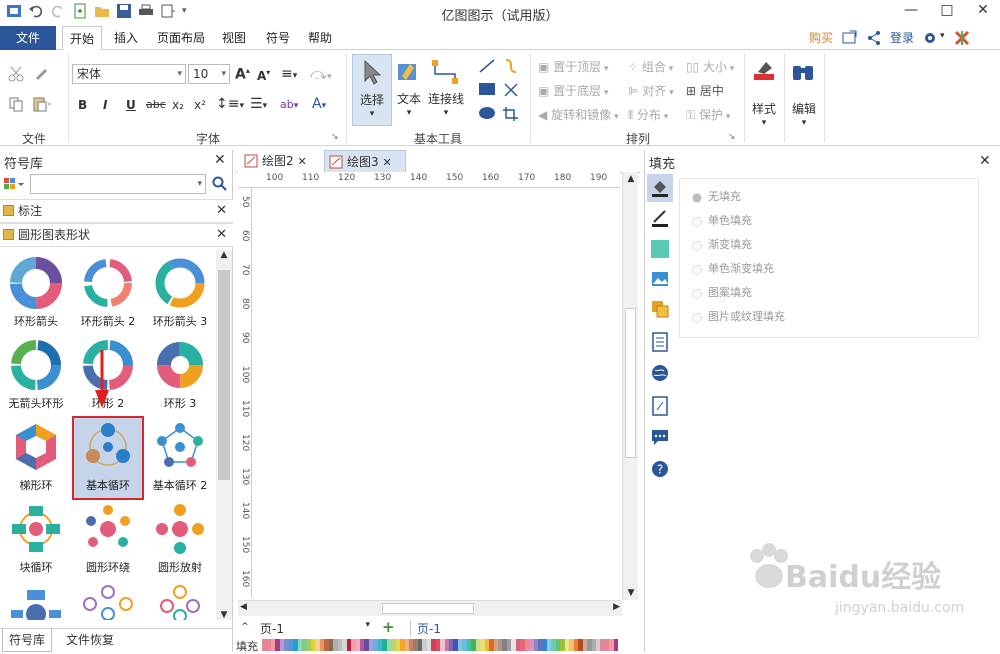 Image resolution: width=1000 pixels, height=654 pixels. What do you see at coordinates (180, 541) in the screenshot?
I see `shape-circle-radial: 圆形放射` at bounding box center [180, 541].